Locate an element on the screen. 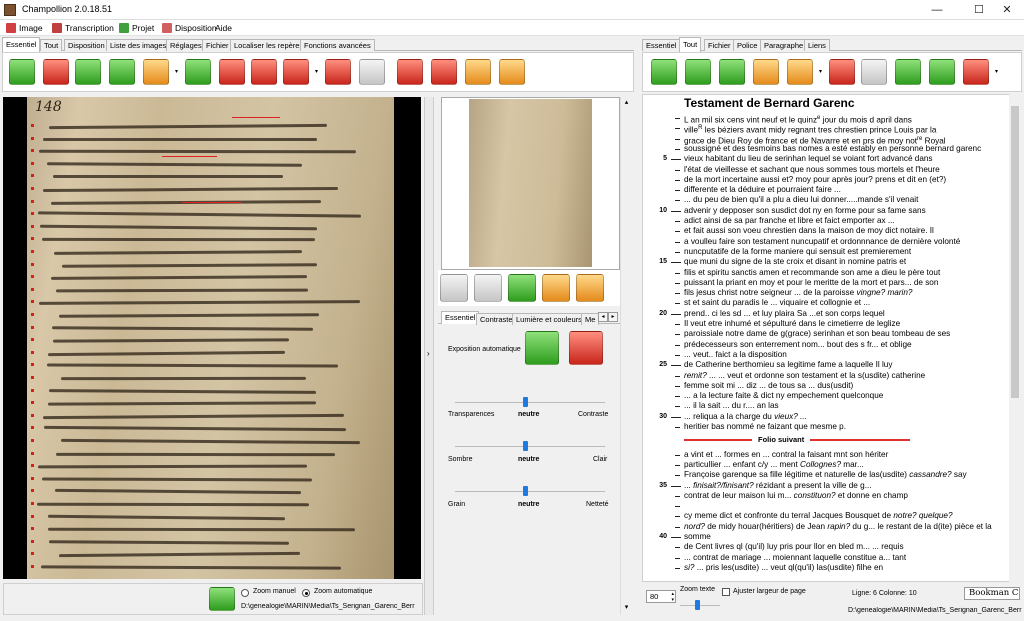  tab-tout: Tout is located at coordinates (51, 45).